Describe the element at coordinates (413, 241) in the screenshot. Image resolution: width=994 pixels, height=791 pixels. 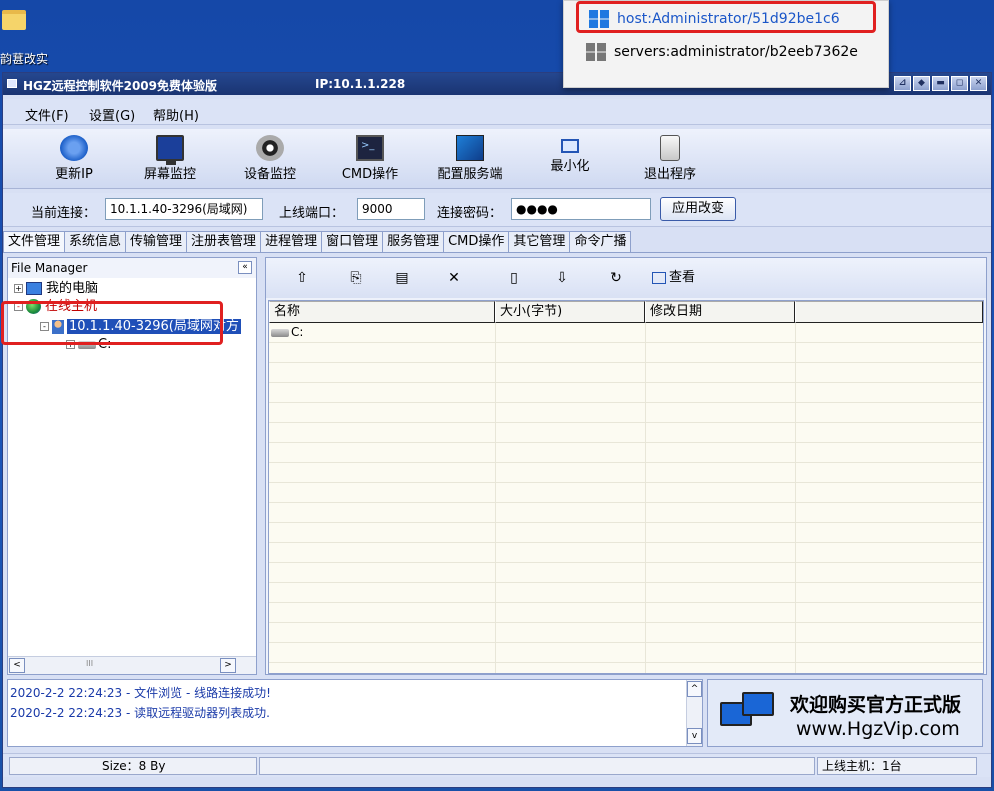
I see `tab-service: 服务管理` at that location.